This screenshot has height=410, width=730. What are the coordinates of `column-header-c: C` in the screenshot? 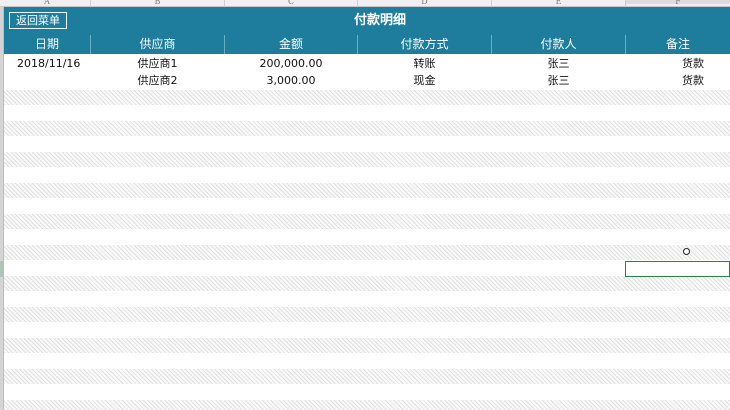 It's located at (291, 3).